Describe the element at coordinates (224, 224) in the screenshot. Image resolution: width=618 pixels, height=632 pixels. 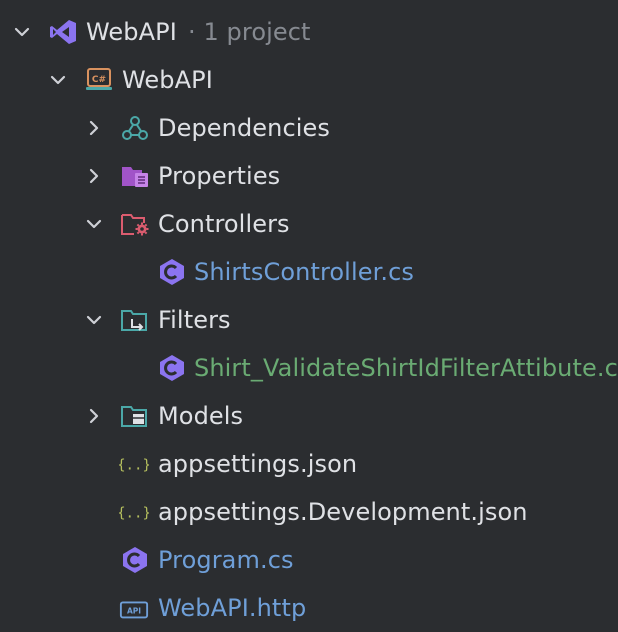
I see `controllers-label: Controllers` at that location.